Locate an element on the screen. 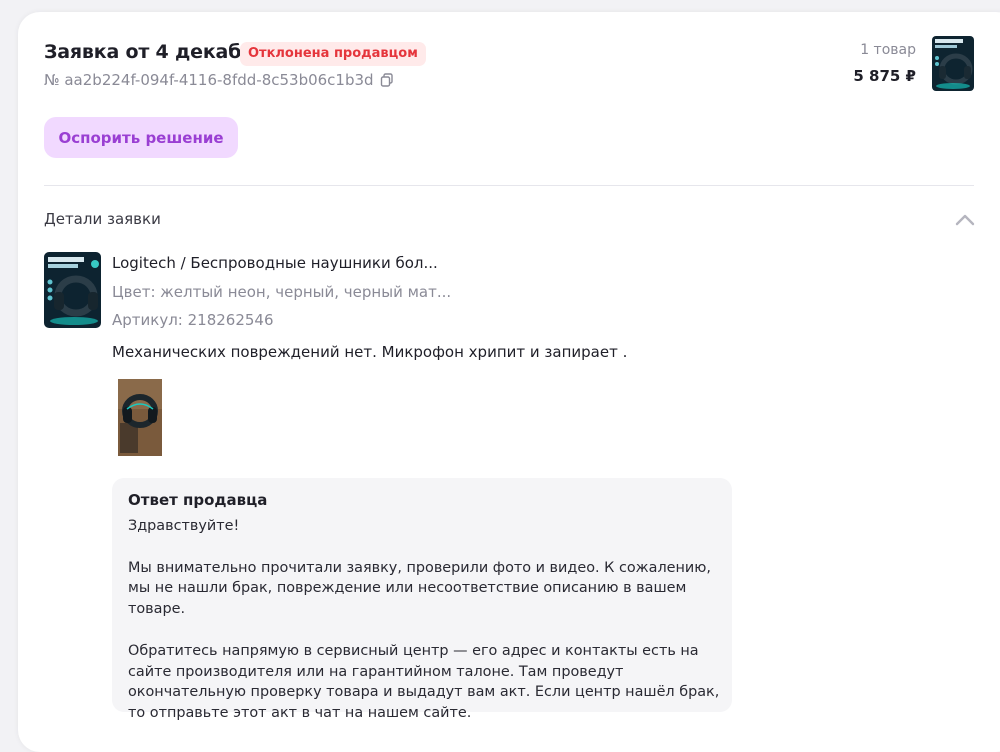 The width and height of the screenshot is (1000, 752). seller-reply-title: Ответ продавца is located at coordinates (198, 500).